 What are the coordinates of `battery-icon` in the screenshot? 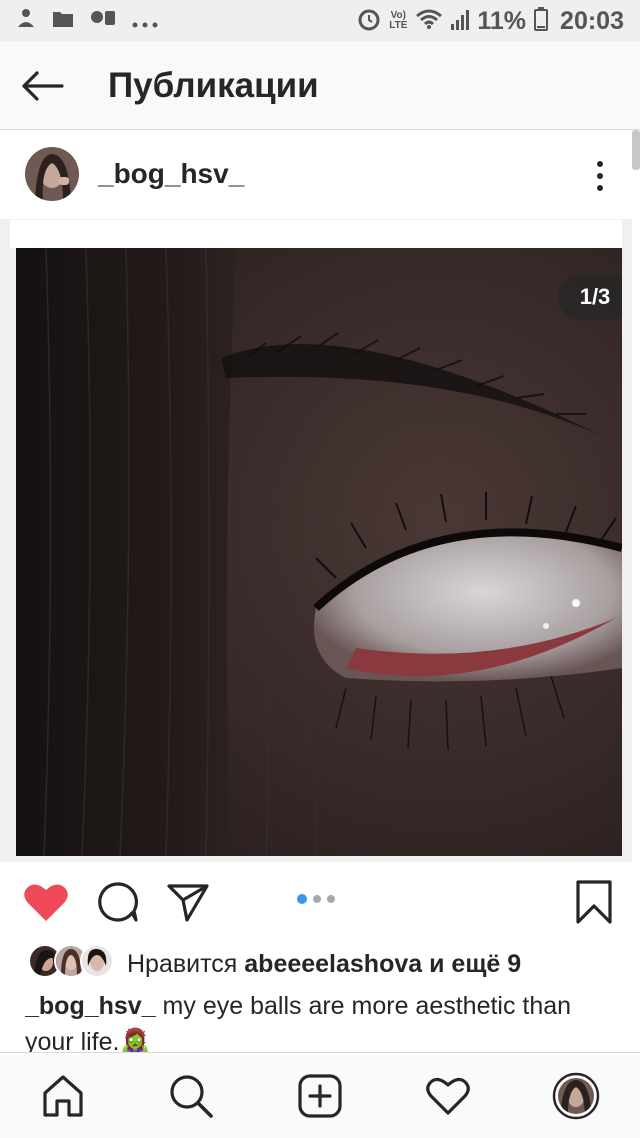 It's located at (541, 21).